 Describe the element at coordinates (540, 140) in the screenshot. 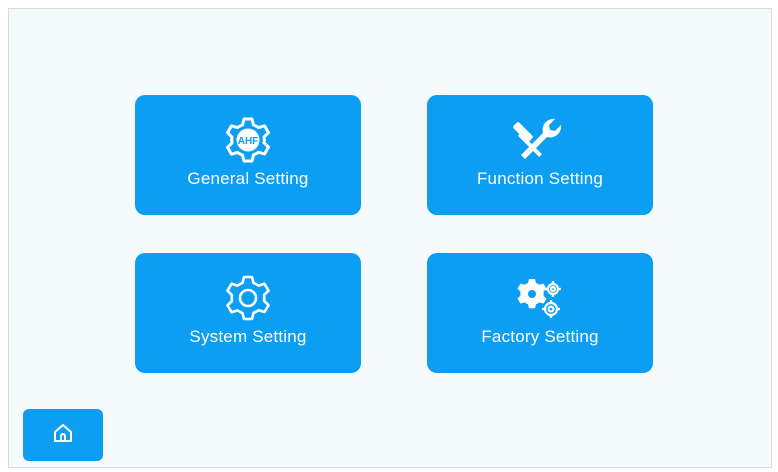

I see `tools-icon` at that location.